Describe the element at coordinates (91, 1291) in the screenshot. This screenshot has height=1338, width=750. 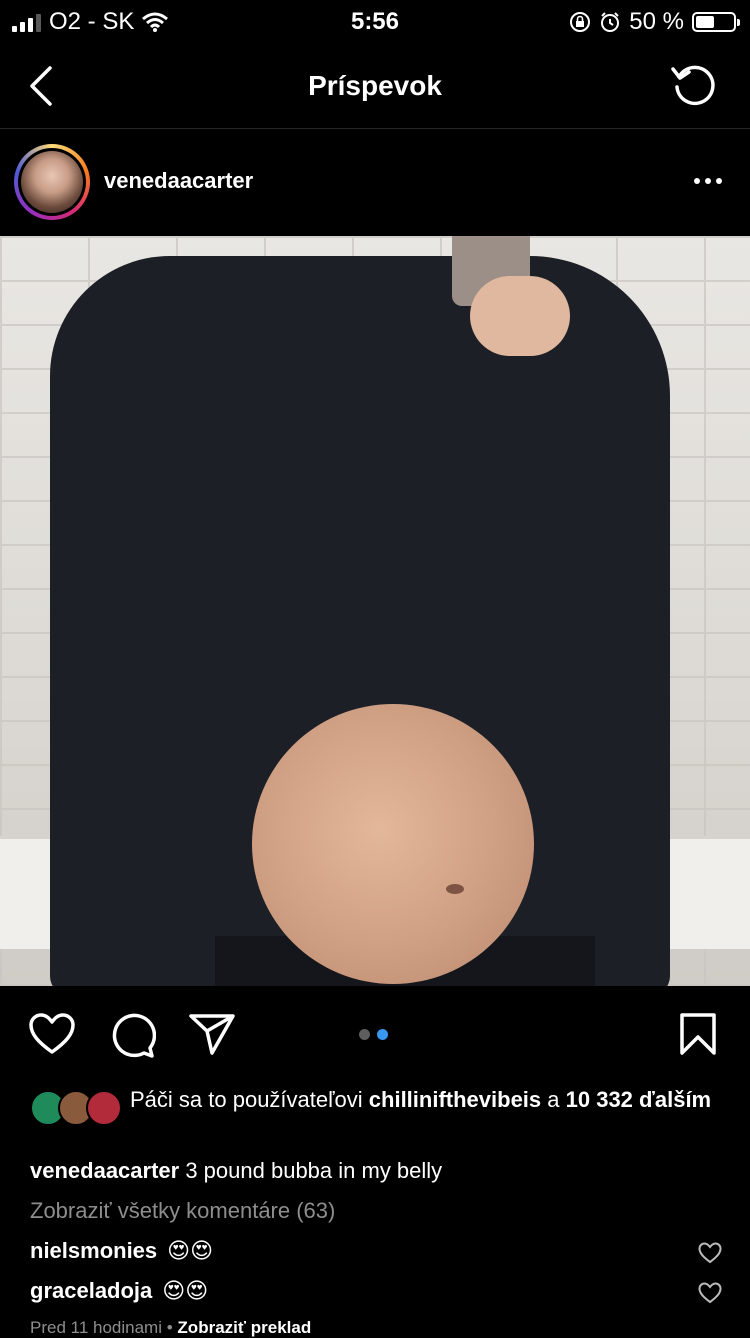
I see `comment-username: graceladoja` at that location.